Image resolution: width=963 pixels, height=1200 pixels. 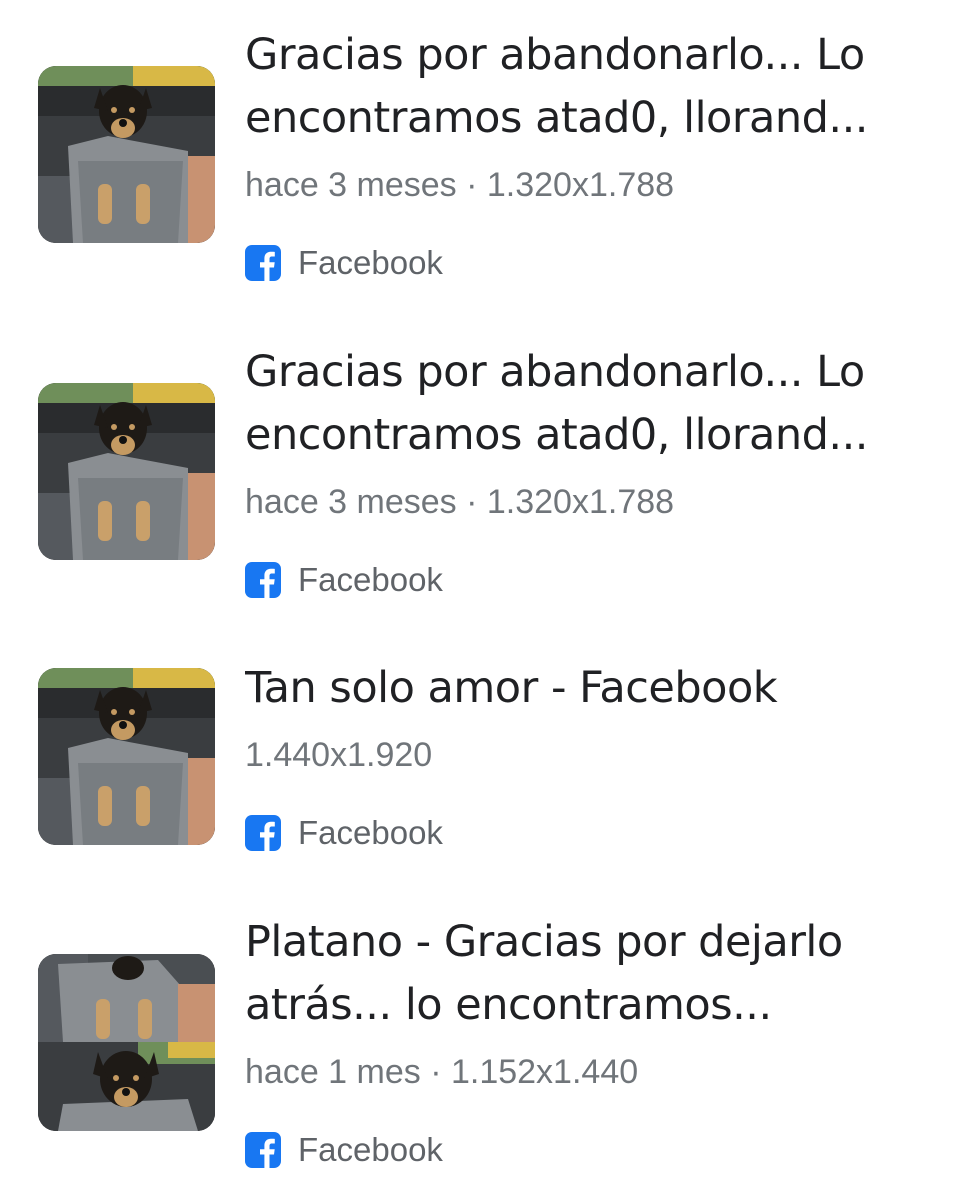 I want to click on result-meta: 1.440x1.920, so click(x=339, y=755).